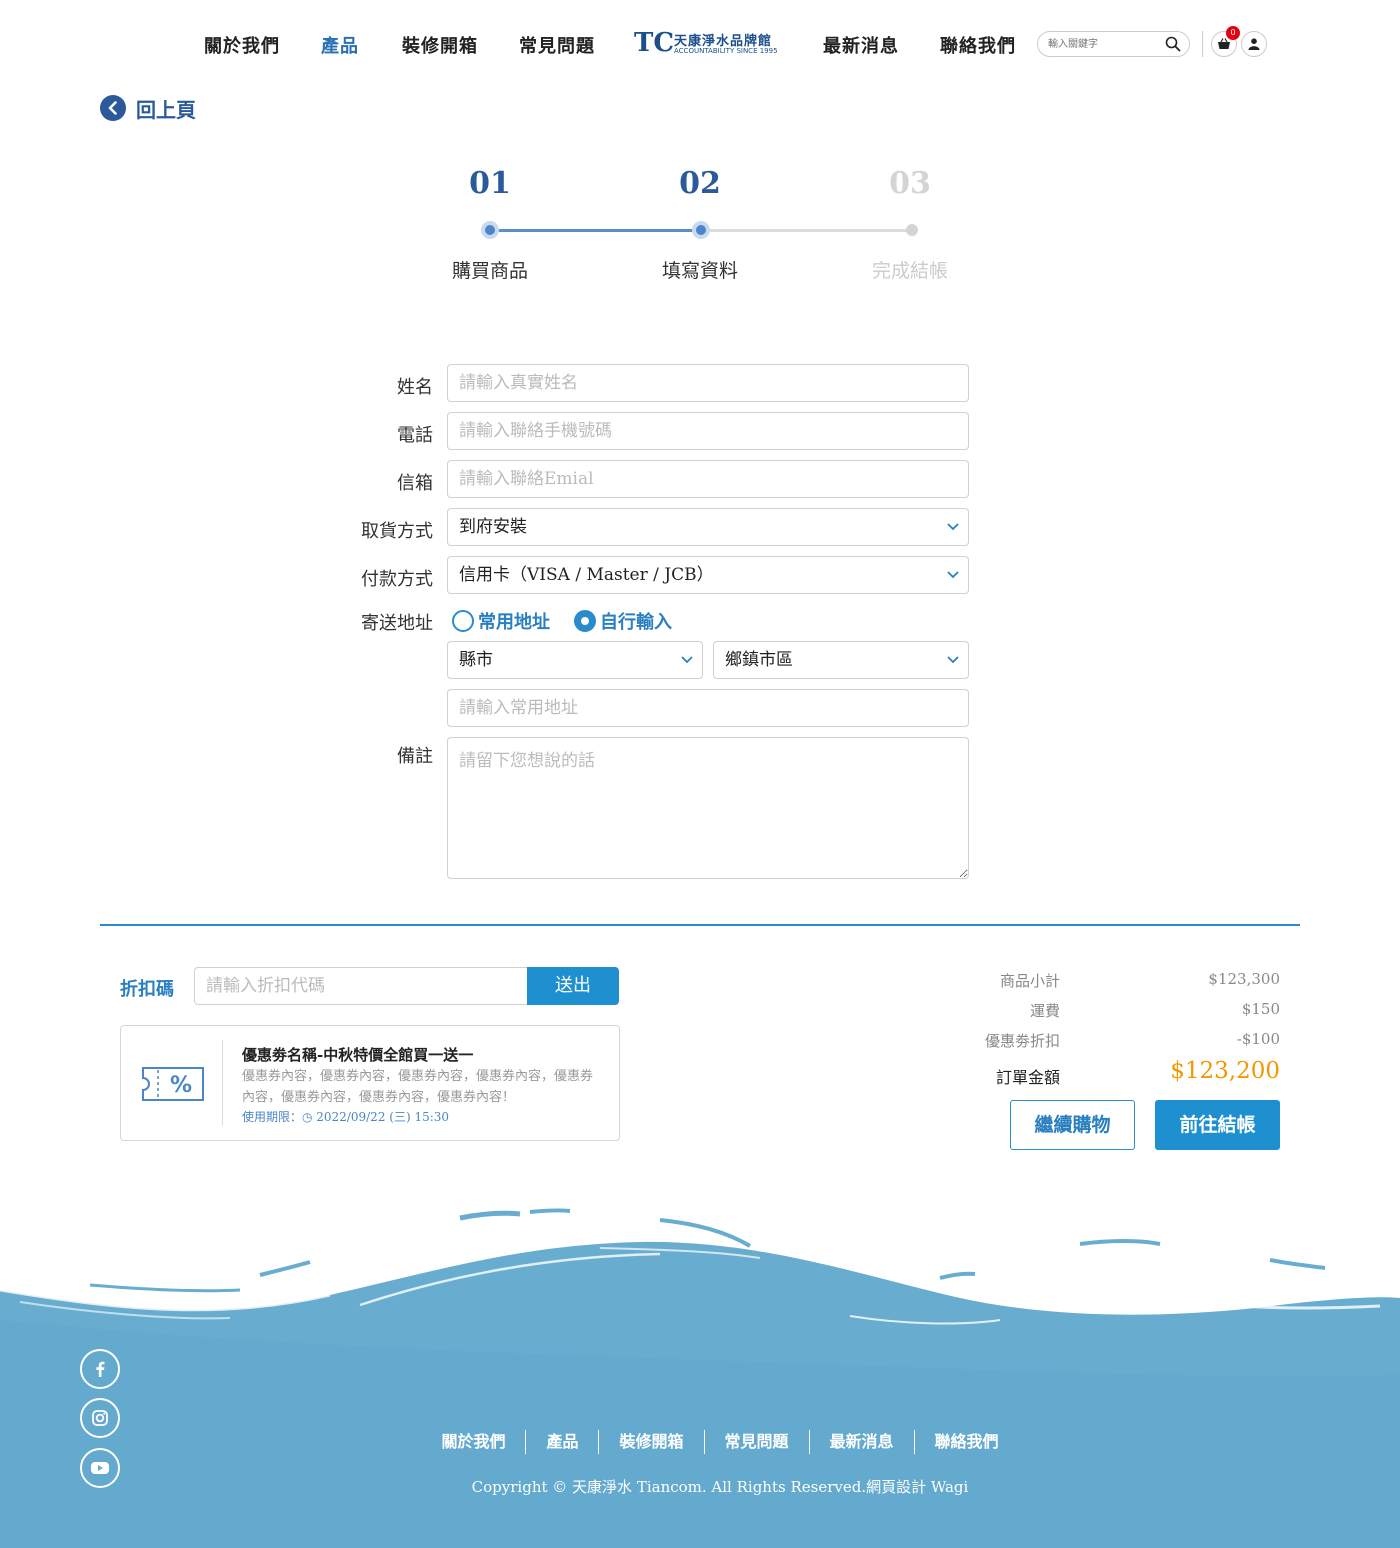 The width and height of the screenshot is (1400, 1548). Describe the element at coordinates (358, 1055) in the screenshot. I see `coupon-title: 優惠劵名稱-中秋特價全館買一送一` at that location.